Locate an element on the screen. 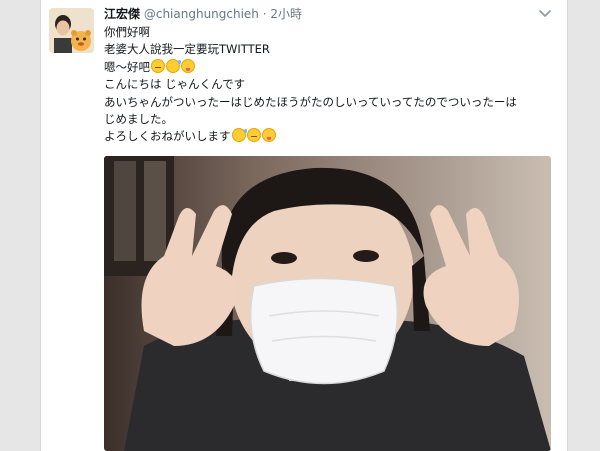 Image resolution: width=600 pixels, height=451 pixels. tweet-line: 你們好啊 is located at coordinates (127, 32).